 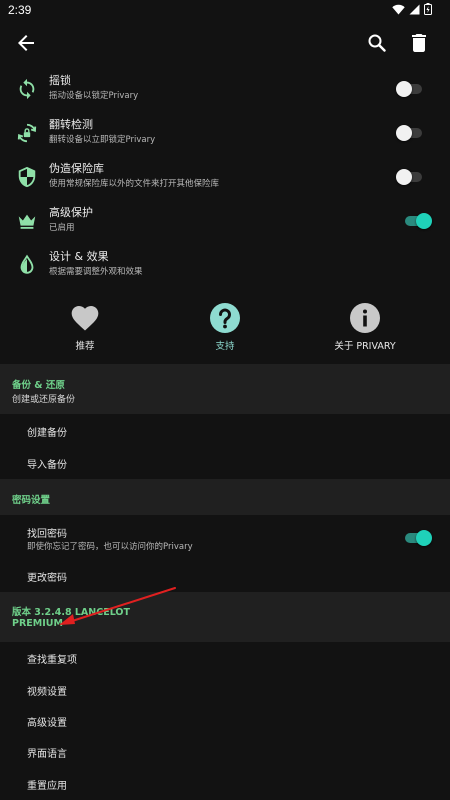 I want to click on crown-icon, so click(x=27, y=221).